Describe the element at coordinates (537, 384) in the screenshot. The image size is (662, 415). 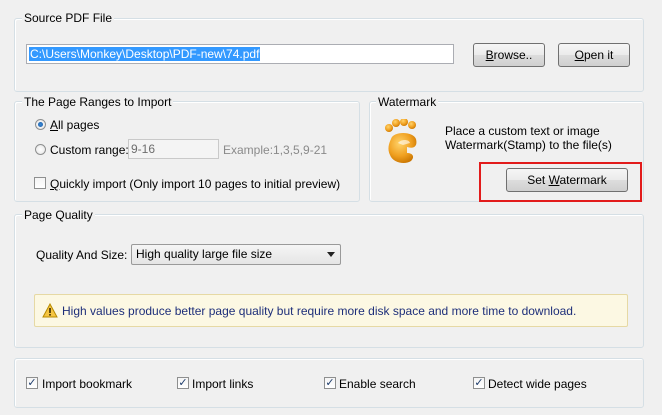
I see `detect-wide-pages-label: Detect wide pages` at that location.